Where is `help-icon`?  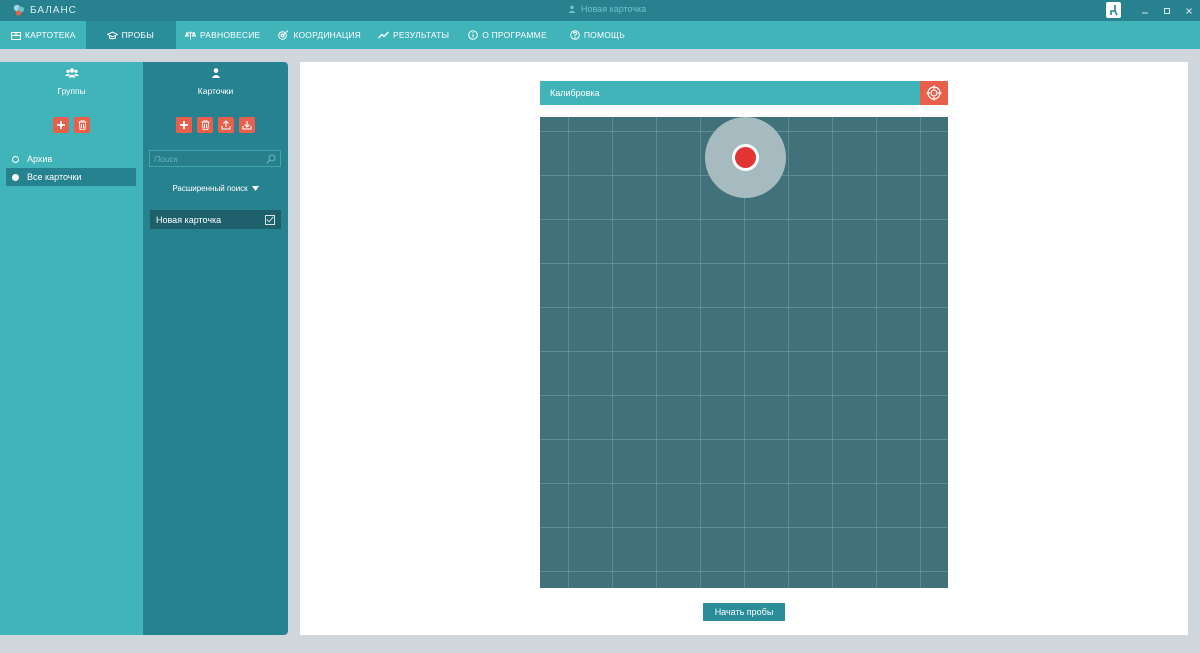 help-icon is located at coordinates (575, 35).